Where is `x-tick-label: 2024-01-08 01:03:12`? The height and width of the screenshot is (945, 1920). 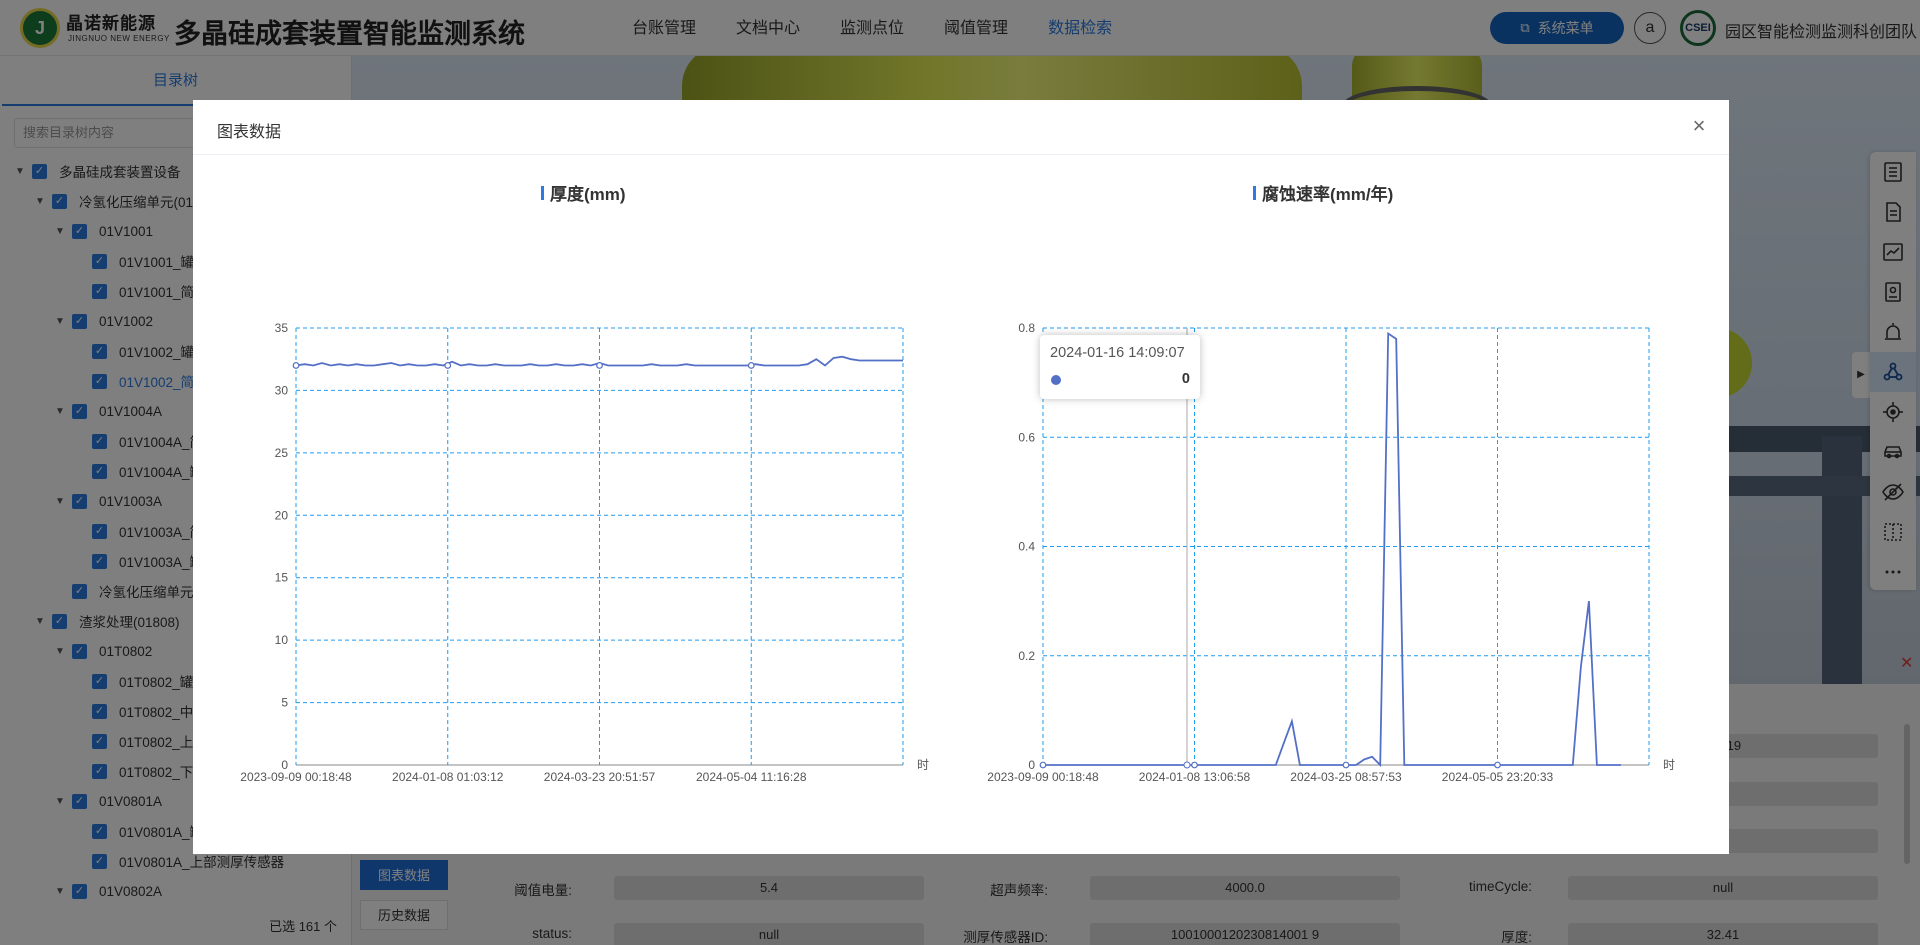
x-tick-label: 2024-01-08 01:03:12 is located at coordinates (448, 777).